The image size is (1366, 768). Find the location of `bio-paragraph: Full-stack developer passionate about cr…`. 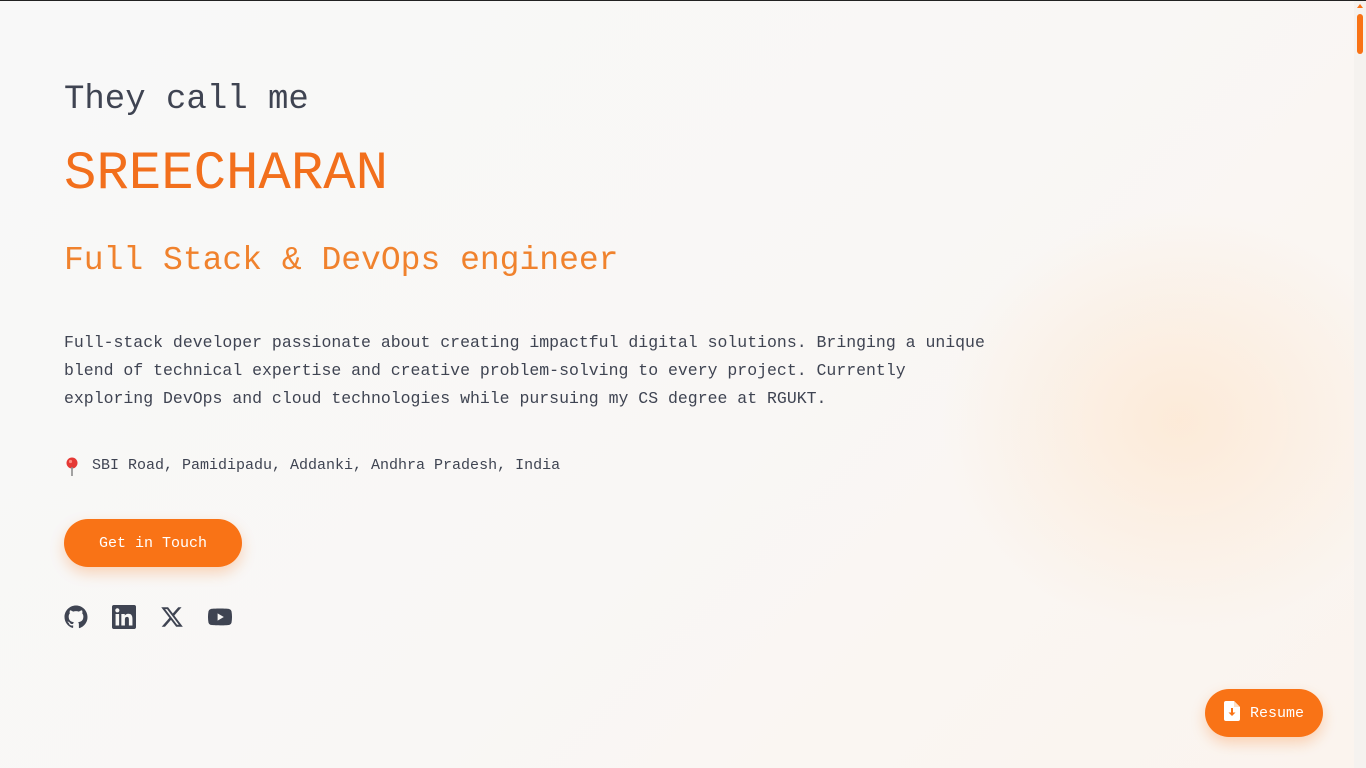

bio-paragraph: Full-stack developer passionate about cr… is located at coordinates (571, 371).